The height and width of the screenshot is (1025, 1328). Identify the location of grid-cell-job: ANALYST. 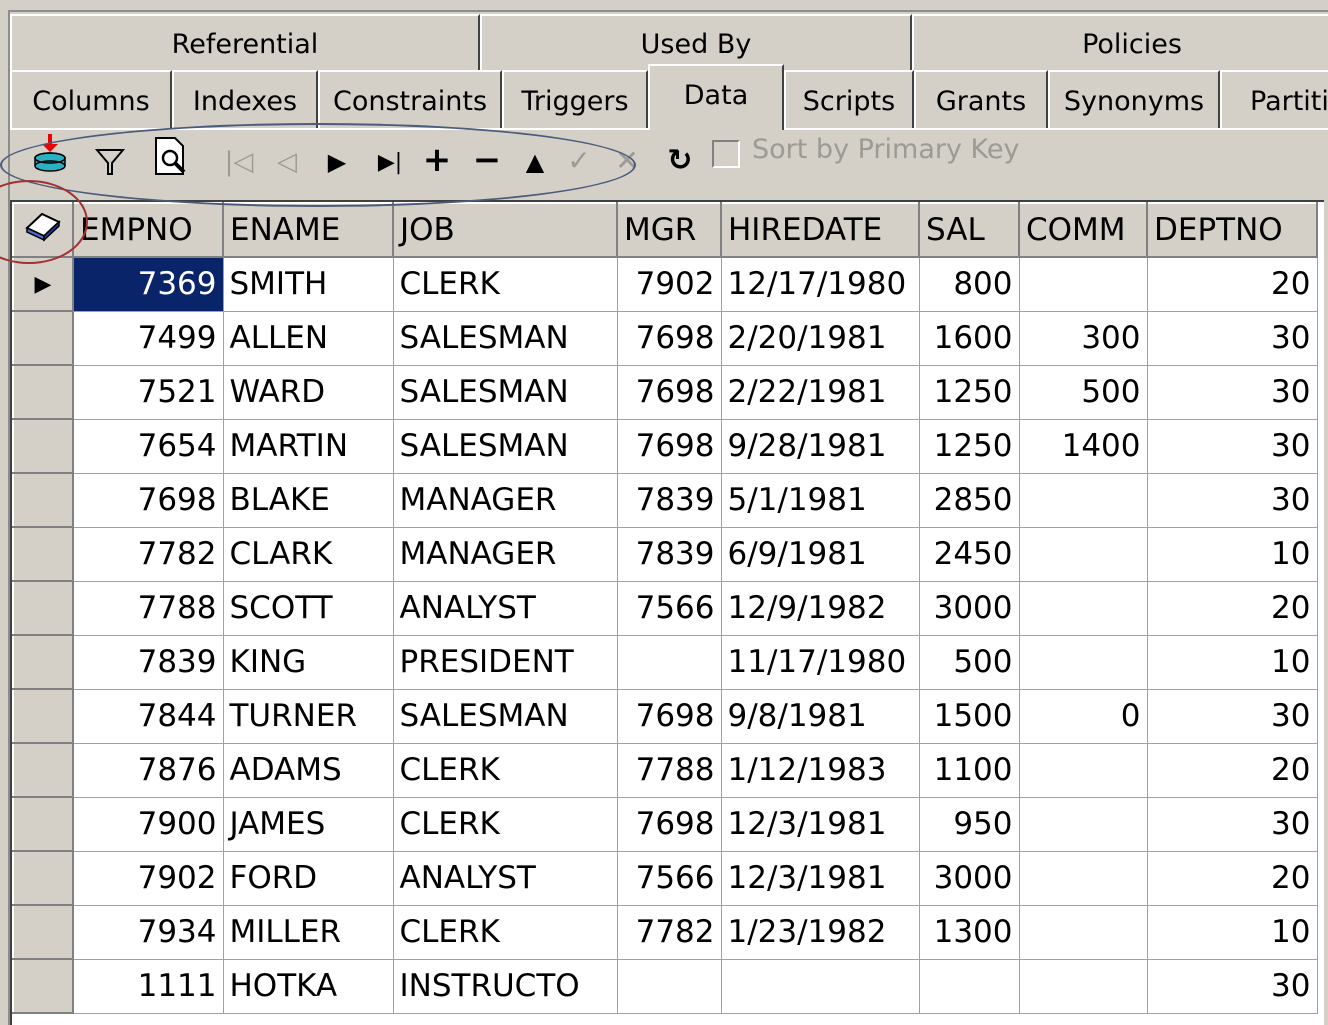
(505, 608).